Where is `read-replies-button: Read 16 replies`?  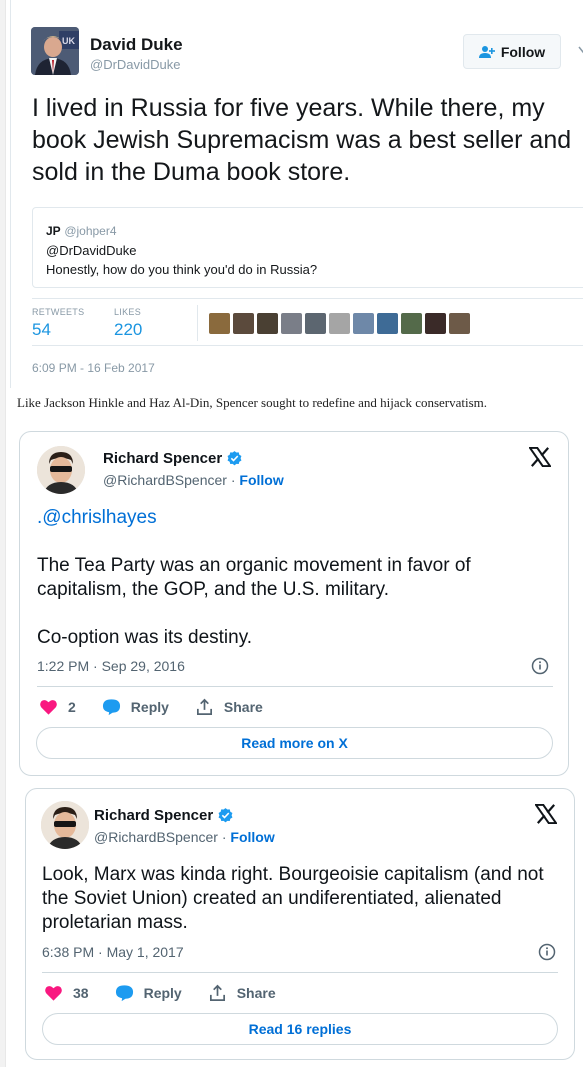
read-replies-button: Read 16 replies is located at coordinates (300, 1029).